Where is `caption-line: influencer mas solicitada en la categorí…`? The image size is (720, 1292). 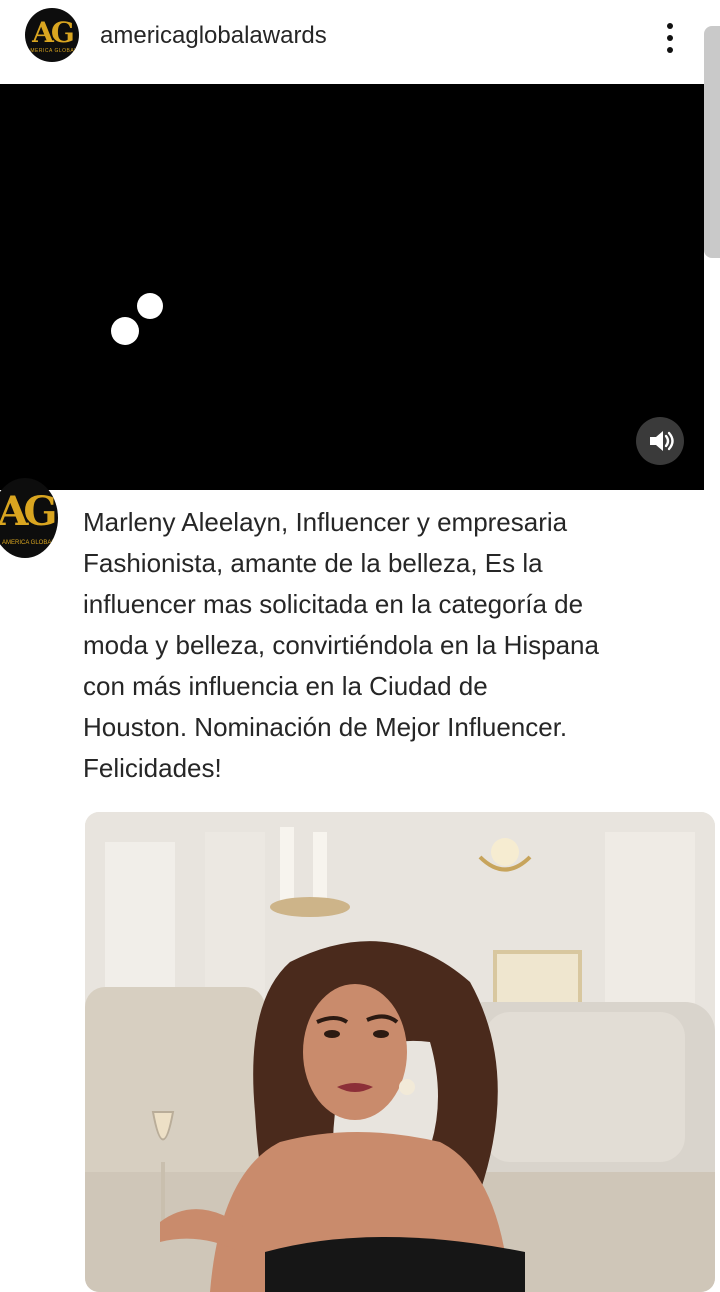 caption-line: influencer mas solicitada en la categorí… is located at coordinates (333, 604).